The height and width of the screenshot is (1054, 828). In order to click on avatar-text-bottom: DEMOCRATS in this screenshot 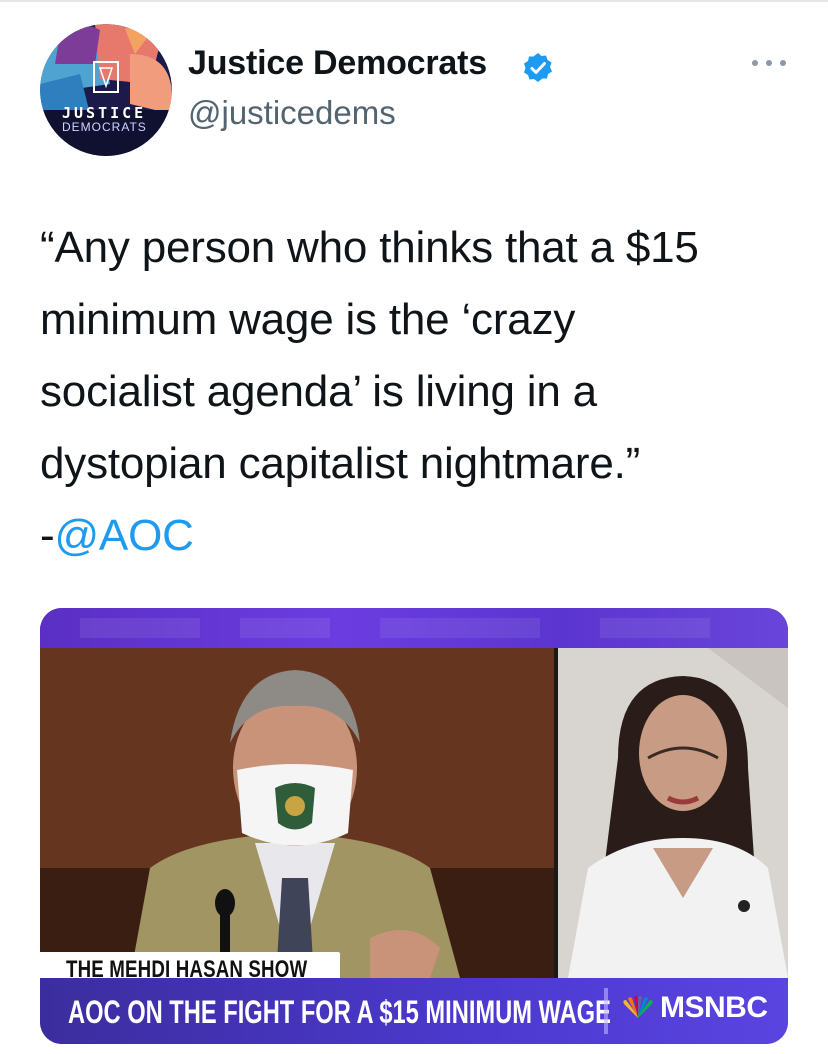, I will do `click(104, 127)`.